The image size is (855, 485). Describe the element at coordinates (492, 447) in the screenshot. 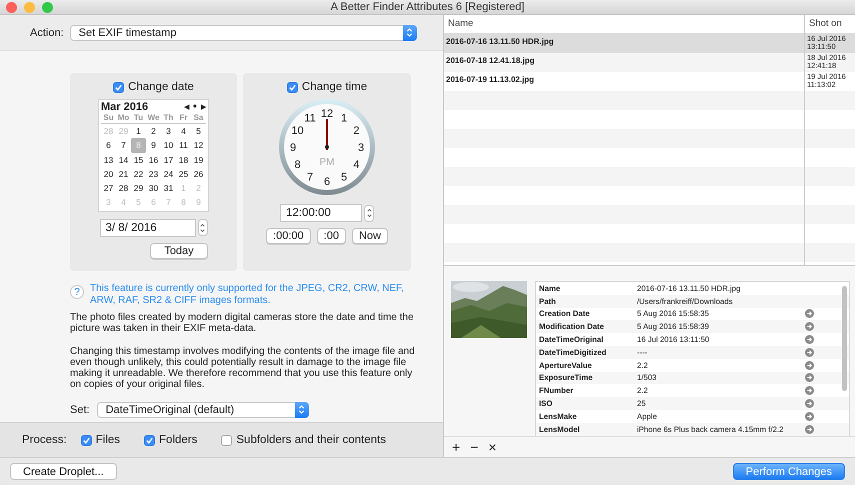

I see `list-tool-button: ×` at that location.